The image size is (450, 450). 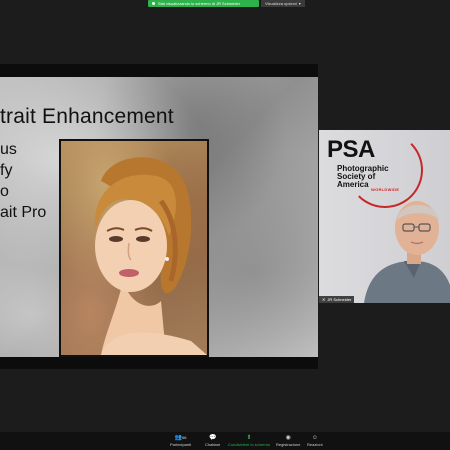 I want to click on participants-icon: 👥 66, so click(x=180, y=438).